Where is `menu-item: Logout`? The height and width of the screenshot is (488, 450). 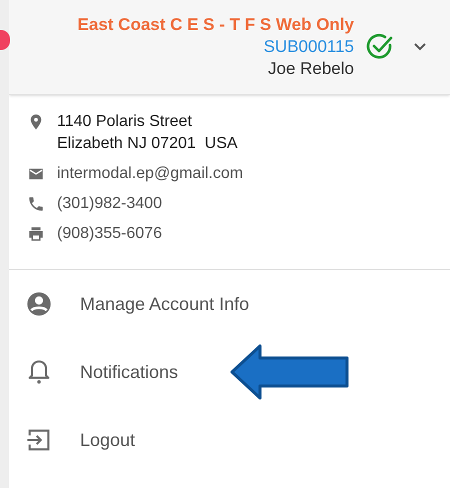 menu-item: Logout is located at coordinates (229, 440).